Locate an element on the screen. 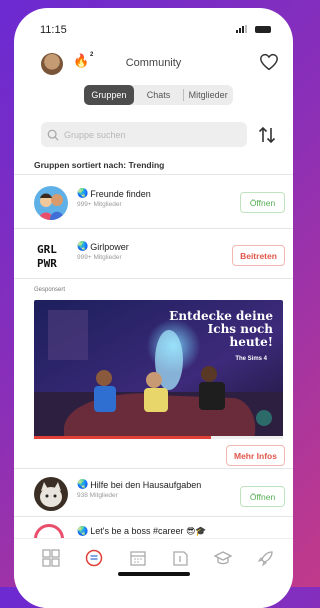  group-members: 938 Mitglieder is located at coordinates (97, 495).